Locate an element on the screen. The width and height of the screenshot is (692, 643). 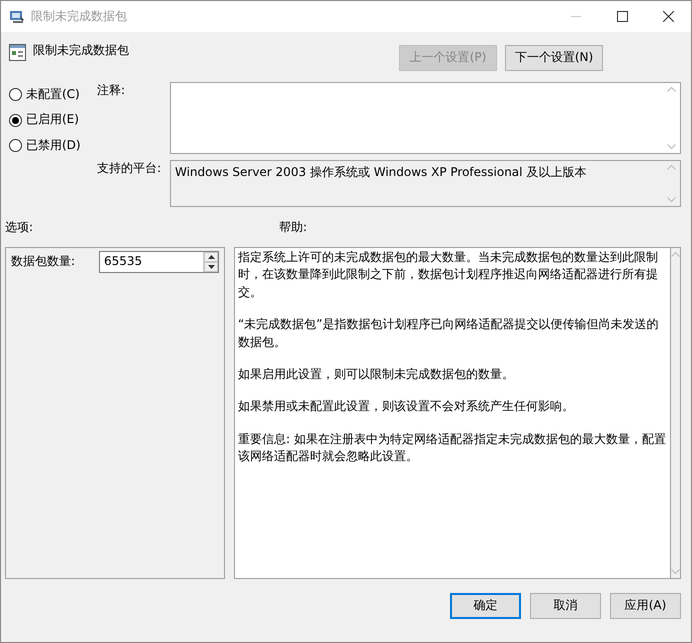
platform-label: 支持的平台: is located at coordinates (129, 168).